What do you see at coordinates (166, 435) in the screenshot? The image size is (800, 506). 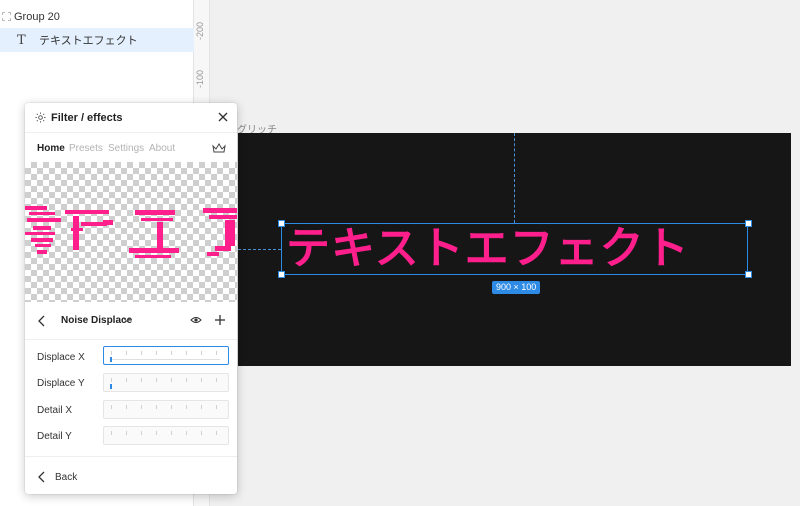 I see `param-slider-detail-y` at bounding box center [166, 435].